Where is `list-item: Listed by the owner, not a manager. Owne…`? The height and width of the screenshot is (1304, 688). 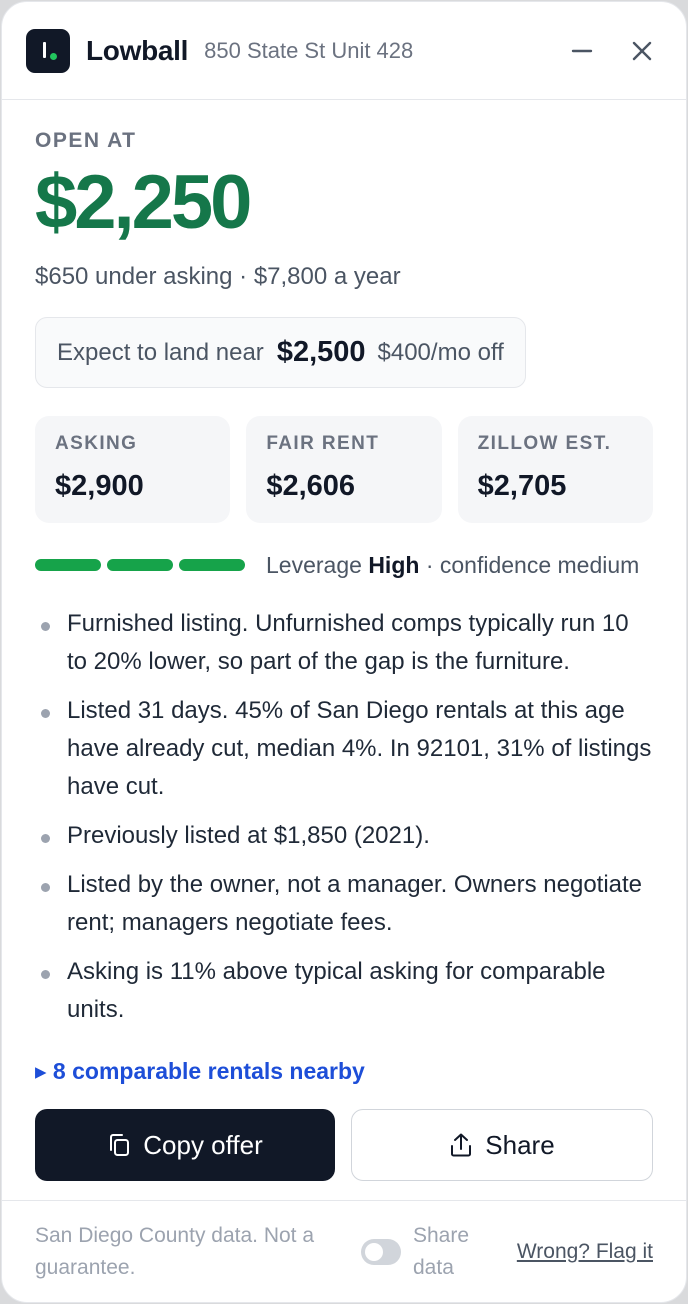 list-item: Listed by the owner, not a manager. Owne… is located at coordinates (344, 904).